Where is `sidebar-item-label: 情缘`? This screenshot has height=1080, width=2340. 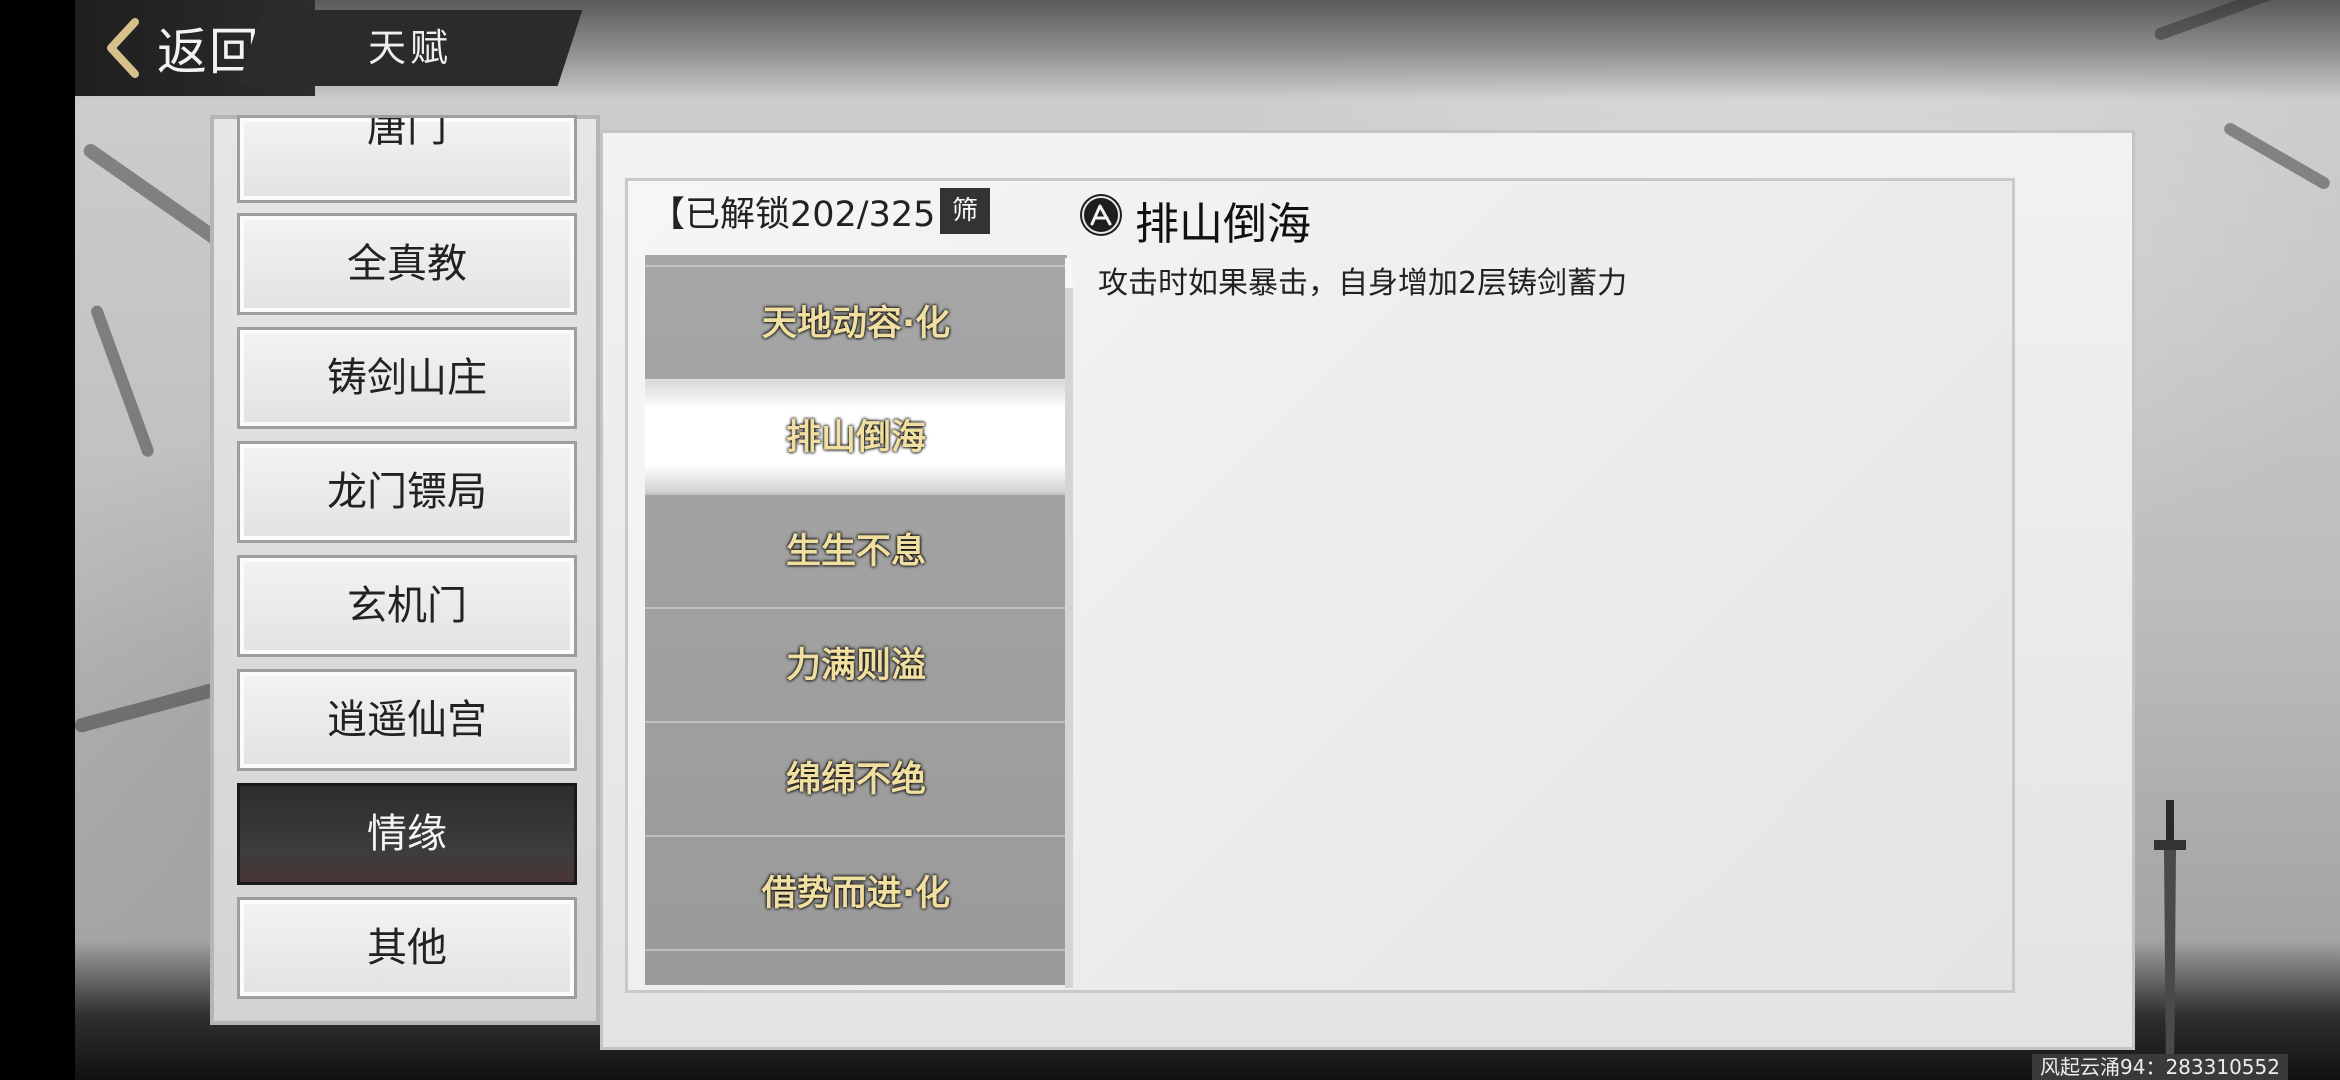 sidebar-item-label: 情缘 is located at coordinates (407, 834).